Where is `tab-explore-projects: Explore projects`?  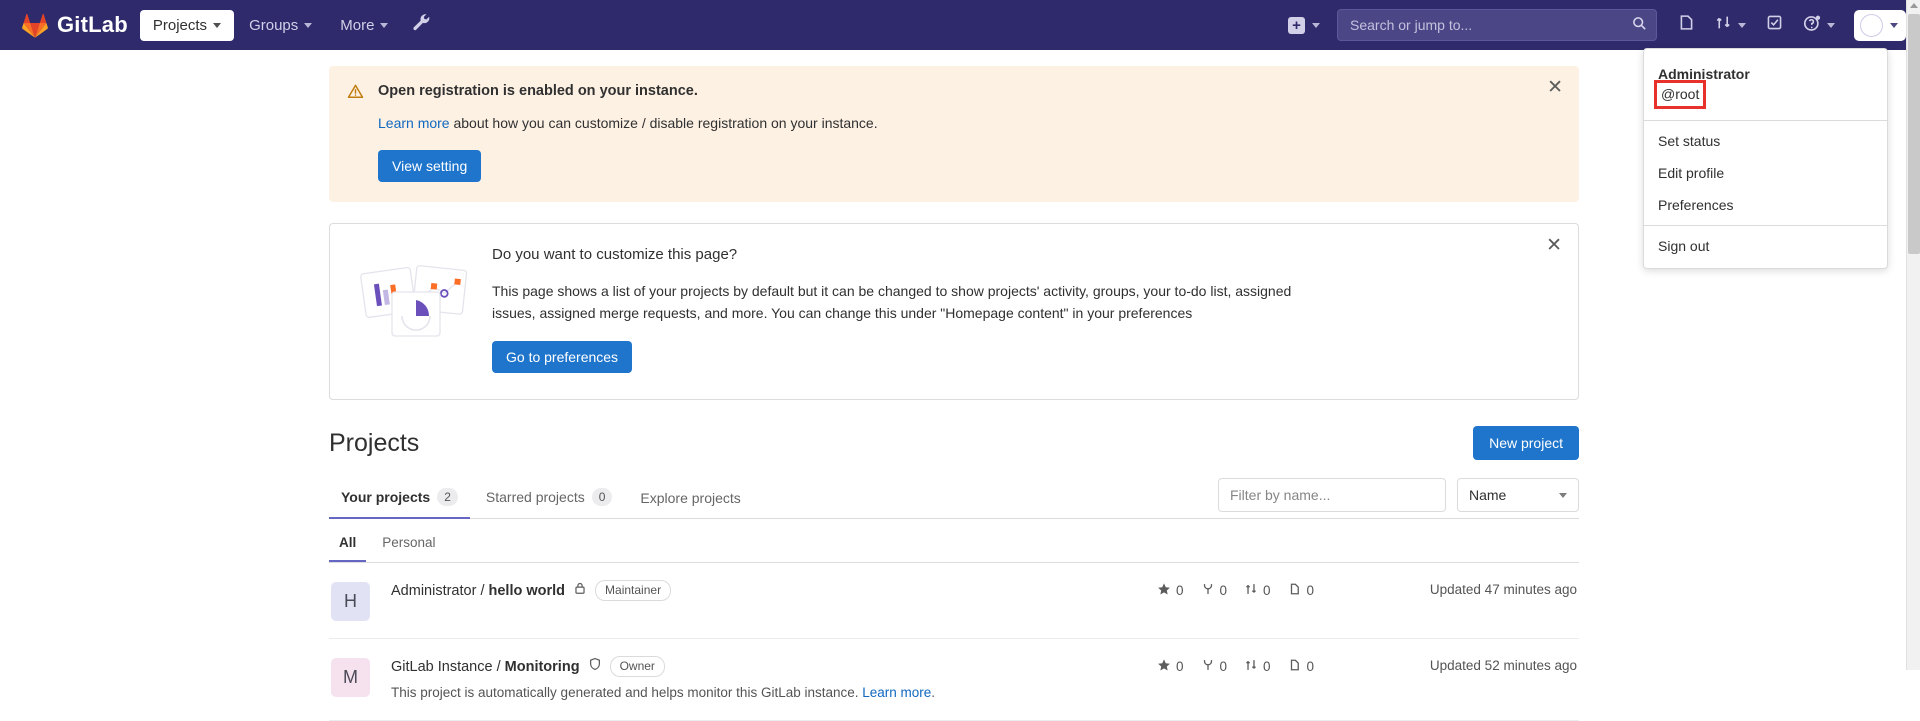 tab-explore-projects: Explore projects is located at coordinates (690, 499).